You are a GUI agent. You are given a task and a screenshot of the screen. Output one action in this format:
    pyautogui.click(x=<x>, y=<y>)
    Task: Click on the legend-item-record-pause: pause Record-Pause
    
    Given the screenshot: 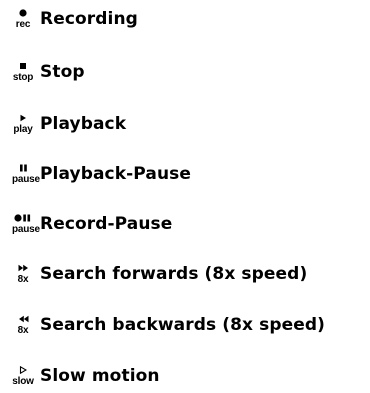 What is the action you would take?
    pyautogui.click(x=92, y=224)
    